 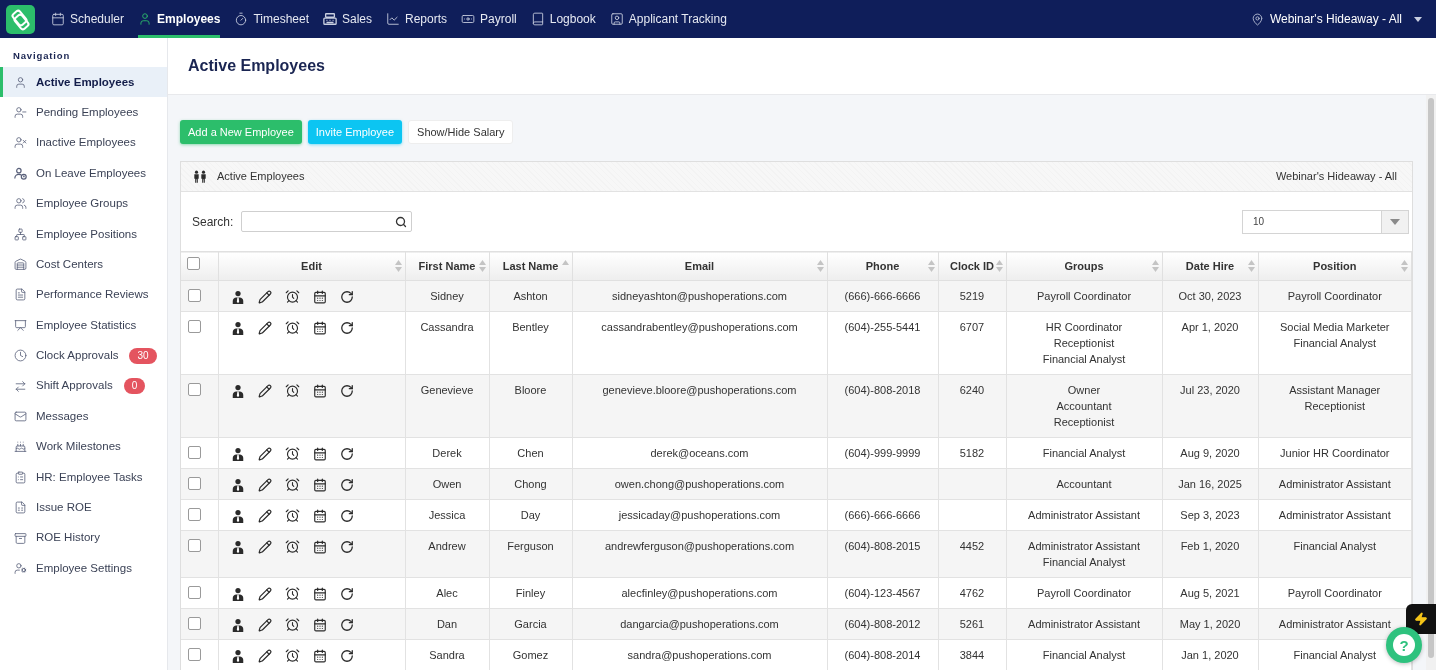 I want to click on column-header: Date Hire, so click(x=1210, y=266).